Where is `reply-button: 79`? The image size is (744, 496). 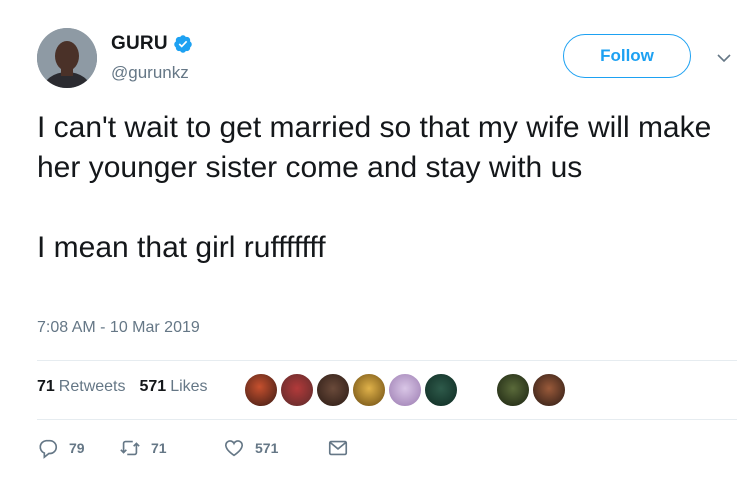
reply-button: 79 is located at coordinates (78, 448).